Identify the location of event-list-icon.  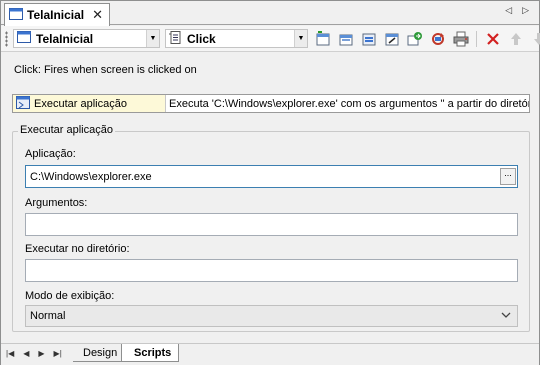
(175, 38).